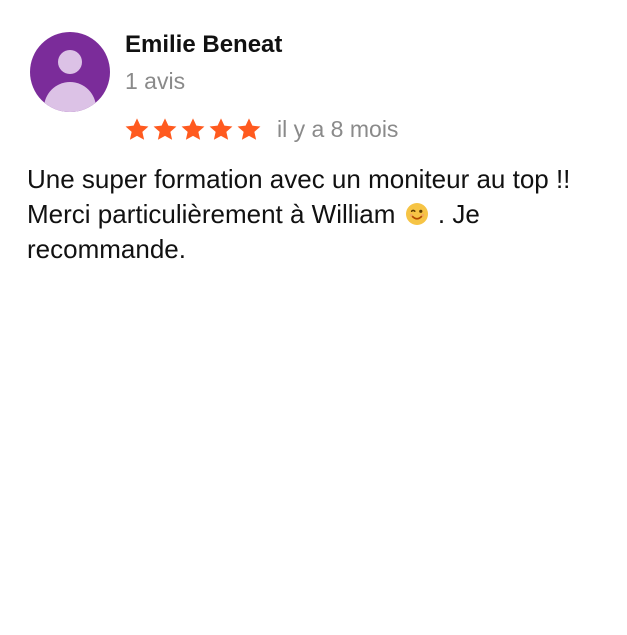  Describe the element at coordinates (70, 97) in the screenshot. I see `avatar-body` at that location.